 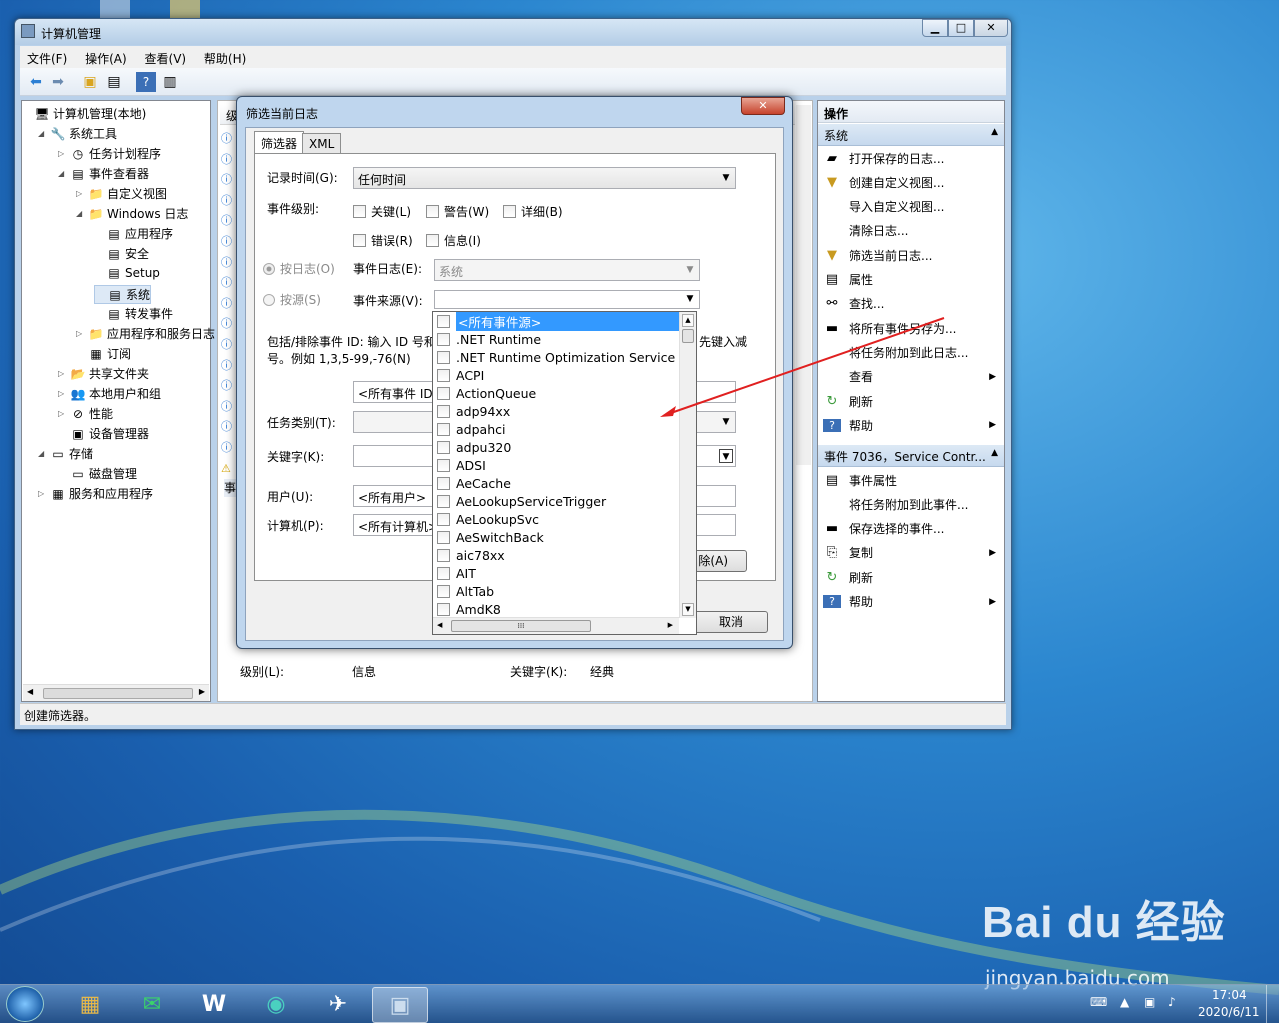 What do you see at coordinates (133, 233) in the screenshot?
I see `tree-item: ▤ 应用程序` at bounding box center [133, 233].